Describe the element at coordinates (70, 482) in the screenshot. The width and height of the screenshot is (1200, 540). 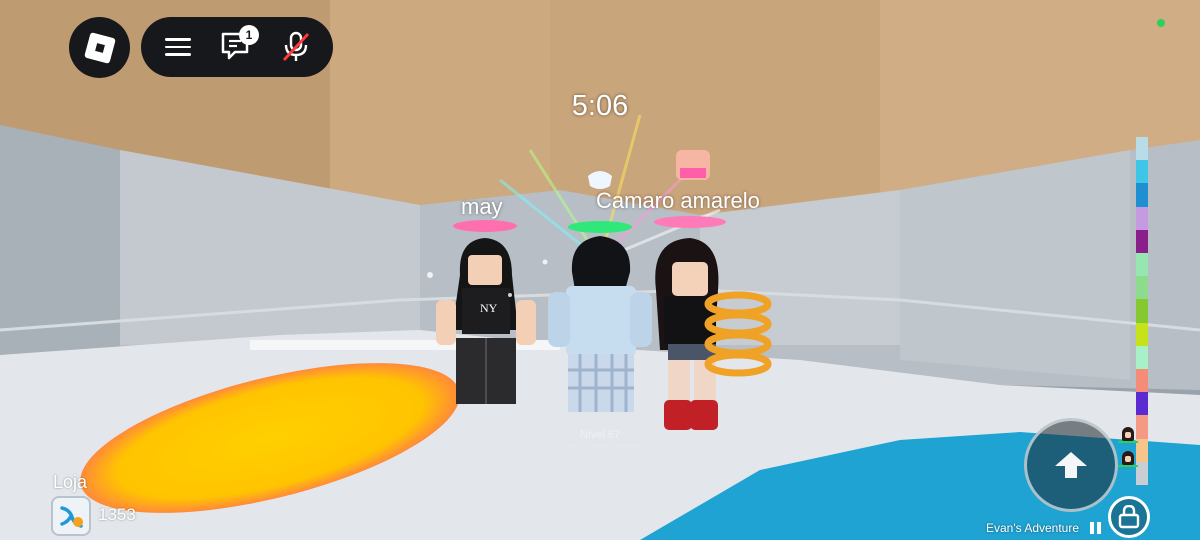
I see `shop-label: Loja` at that location.